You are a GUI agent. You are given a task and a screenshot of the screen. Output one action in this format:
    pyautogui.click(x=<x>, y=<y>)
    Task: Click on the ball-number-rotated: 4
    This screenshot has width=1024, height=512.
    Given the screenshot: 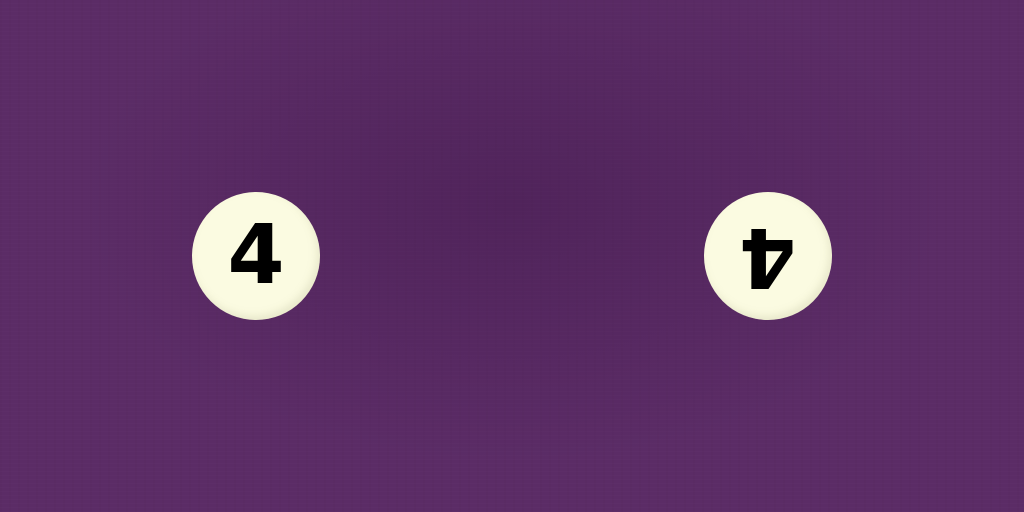 What is the action you would take?
    pyautogui.click(x=768, y=256)
    